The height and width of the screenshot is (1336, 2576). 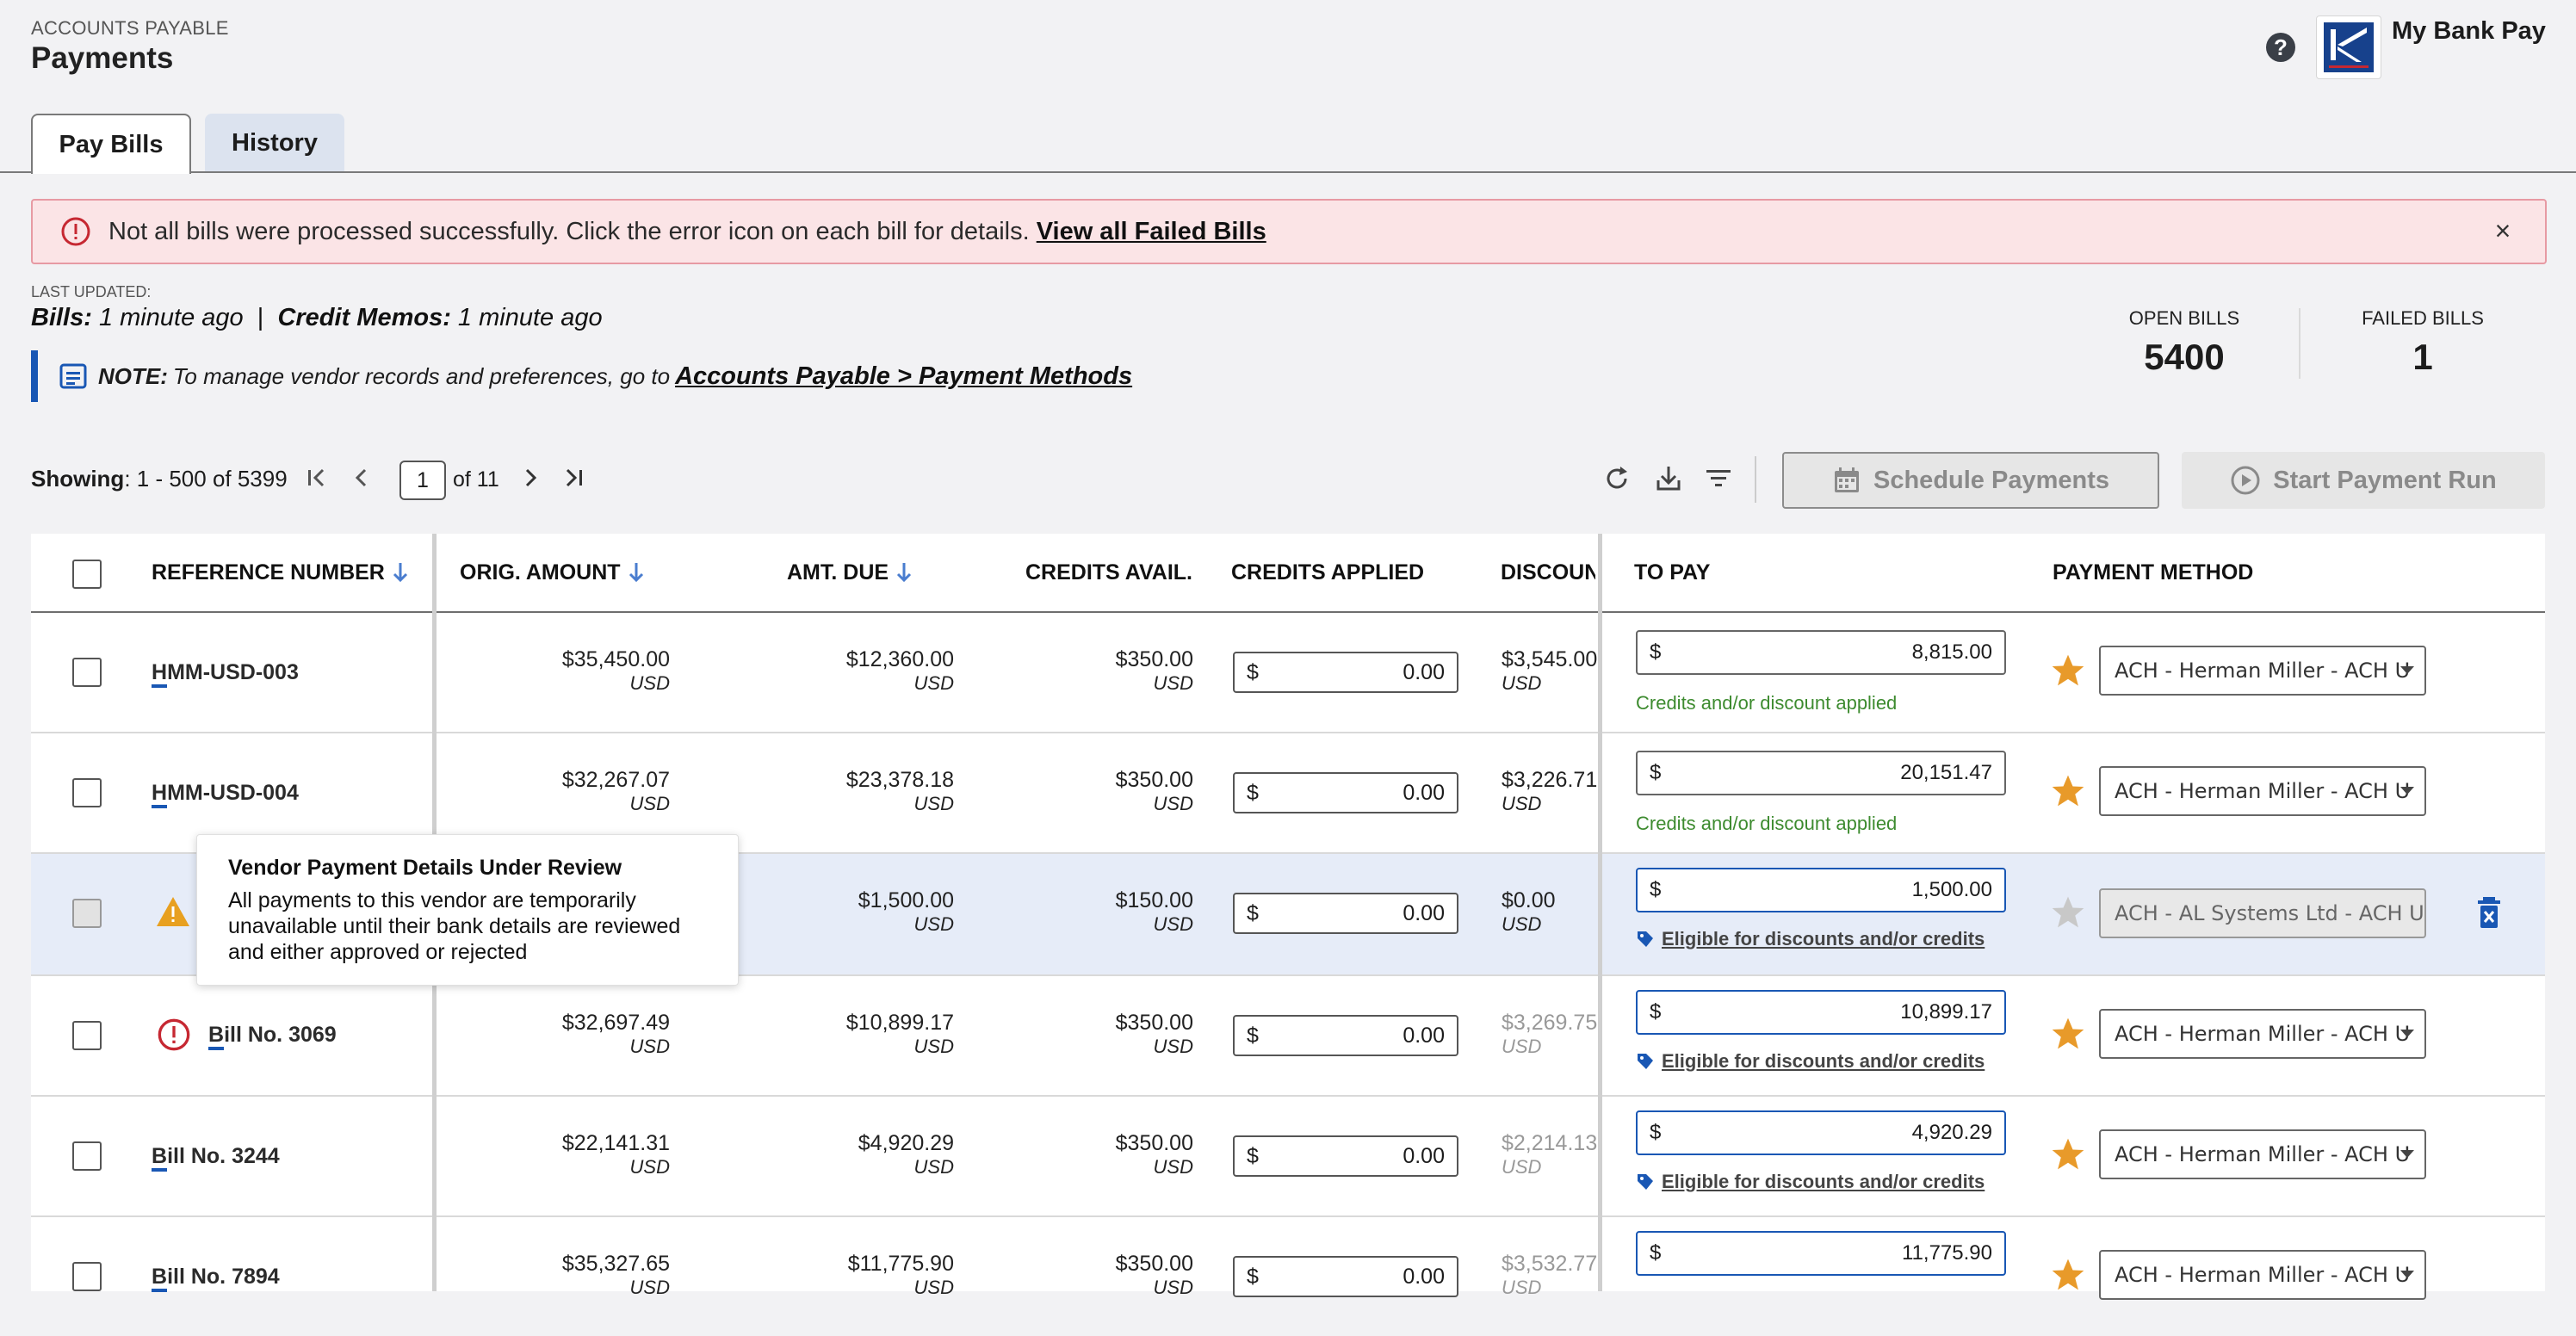 What do you see at coordinates (616, 1154) in the screenshot?
I see `orig-amount: $22,141.31 USD` at bounding box center [616, 1154].